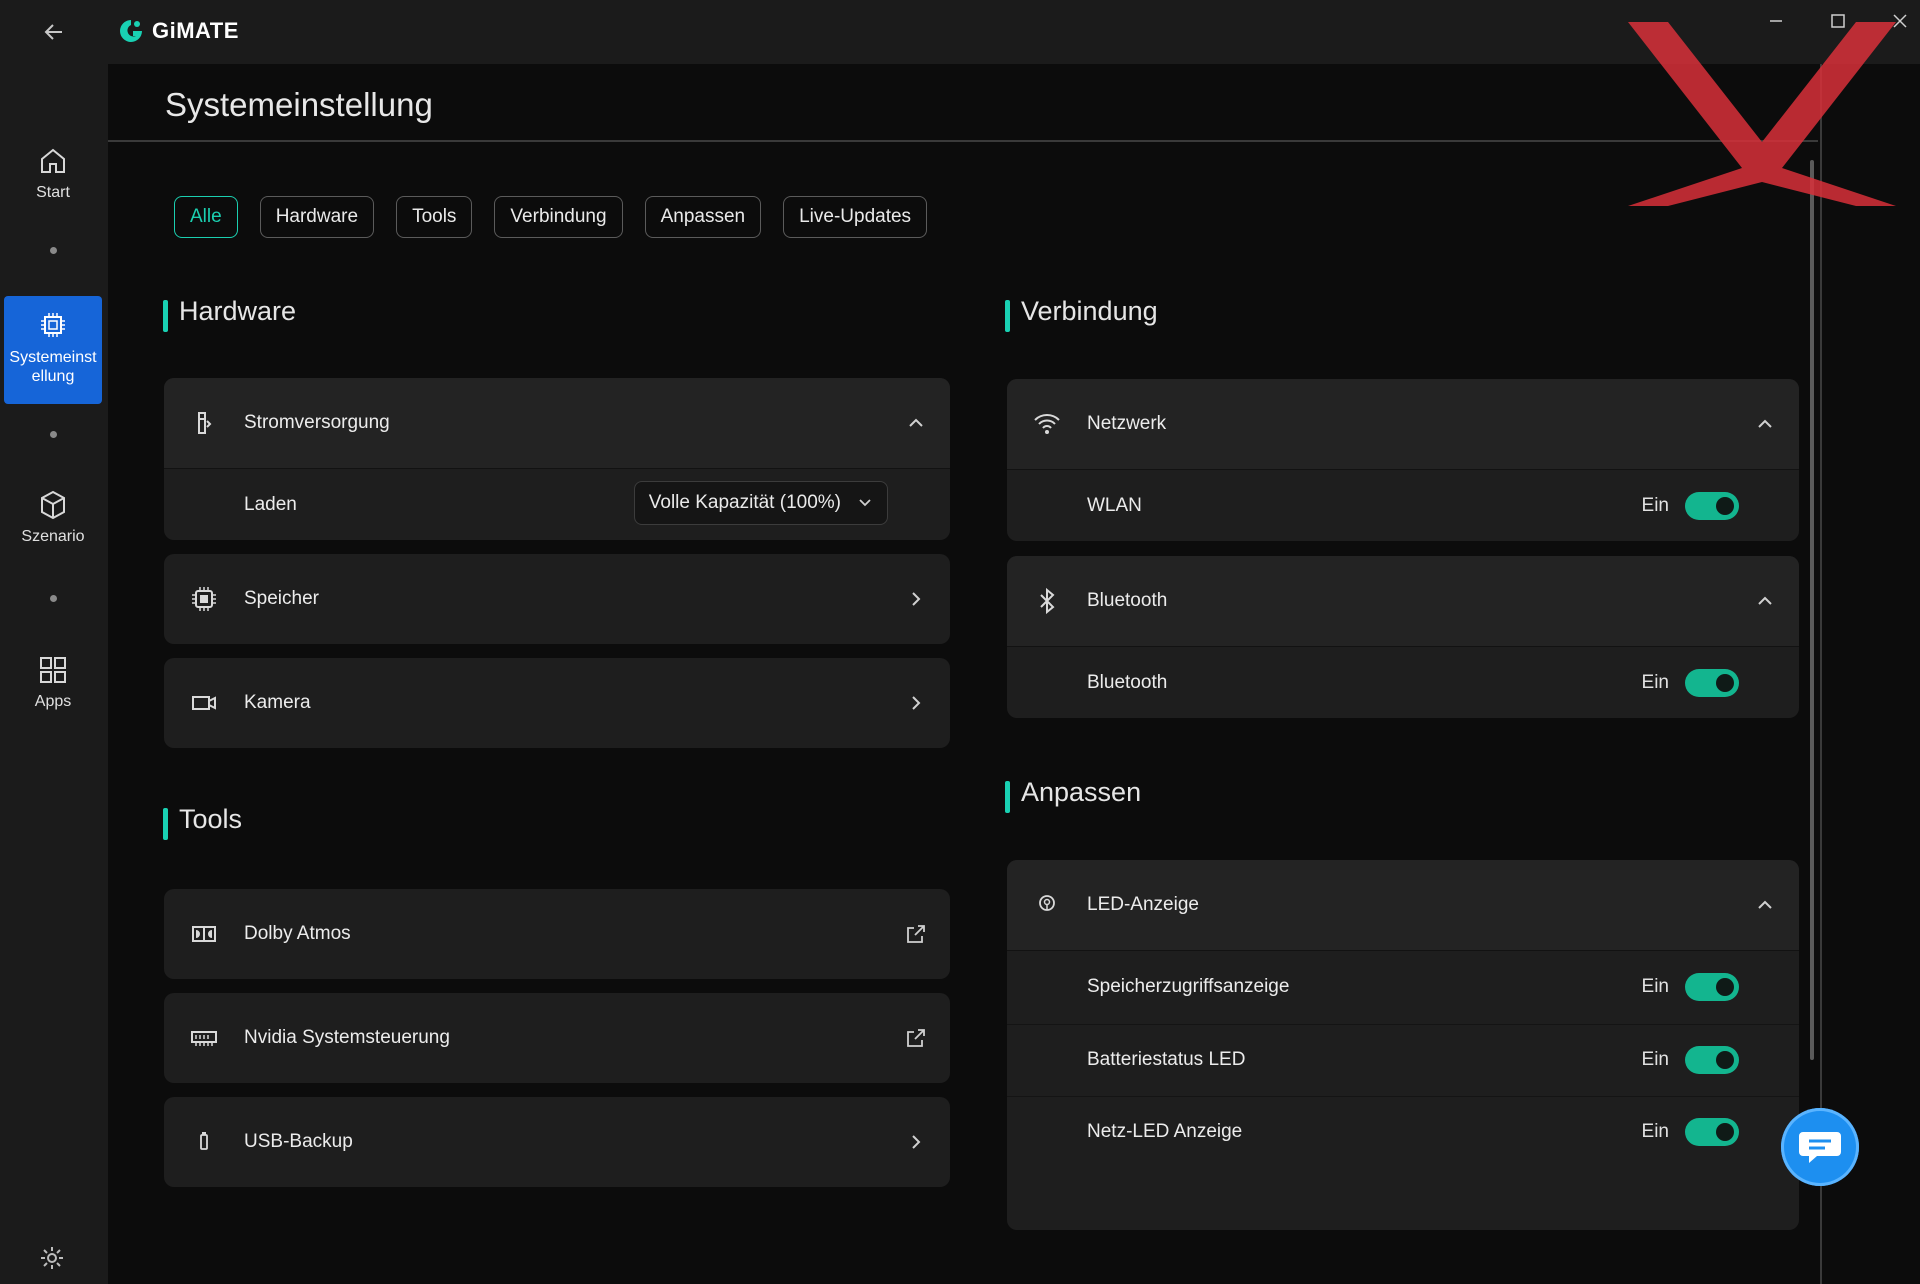  What do you see at coordinates (1403, 506) in the screenshot?
I see `wlan-row: WLAN Ein` at bounding box center [1403, 506].